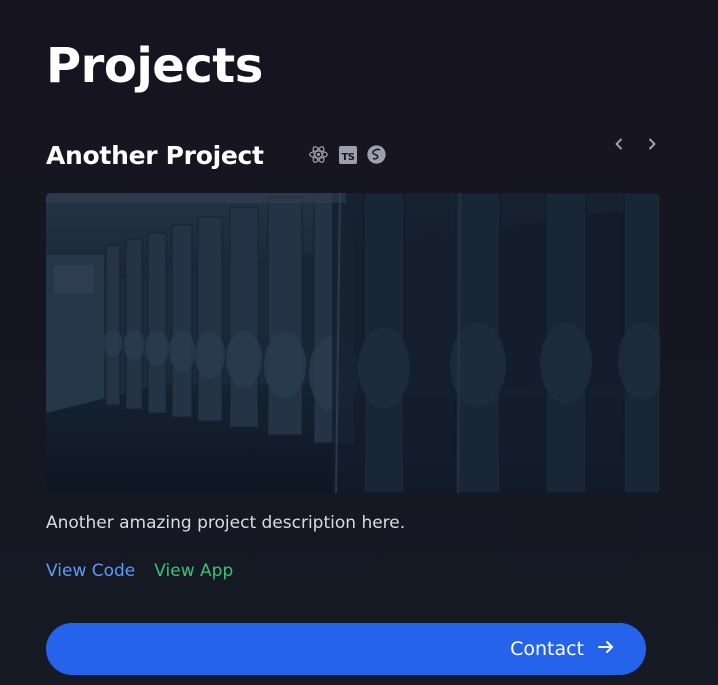 Image resolution: width=718 pixels, height=685 pixels. Describe the element at coordinates (652, 144) in the screenshot. I see `chevron-right-icon` at that location.